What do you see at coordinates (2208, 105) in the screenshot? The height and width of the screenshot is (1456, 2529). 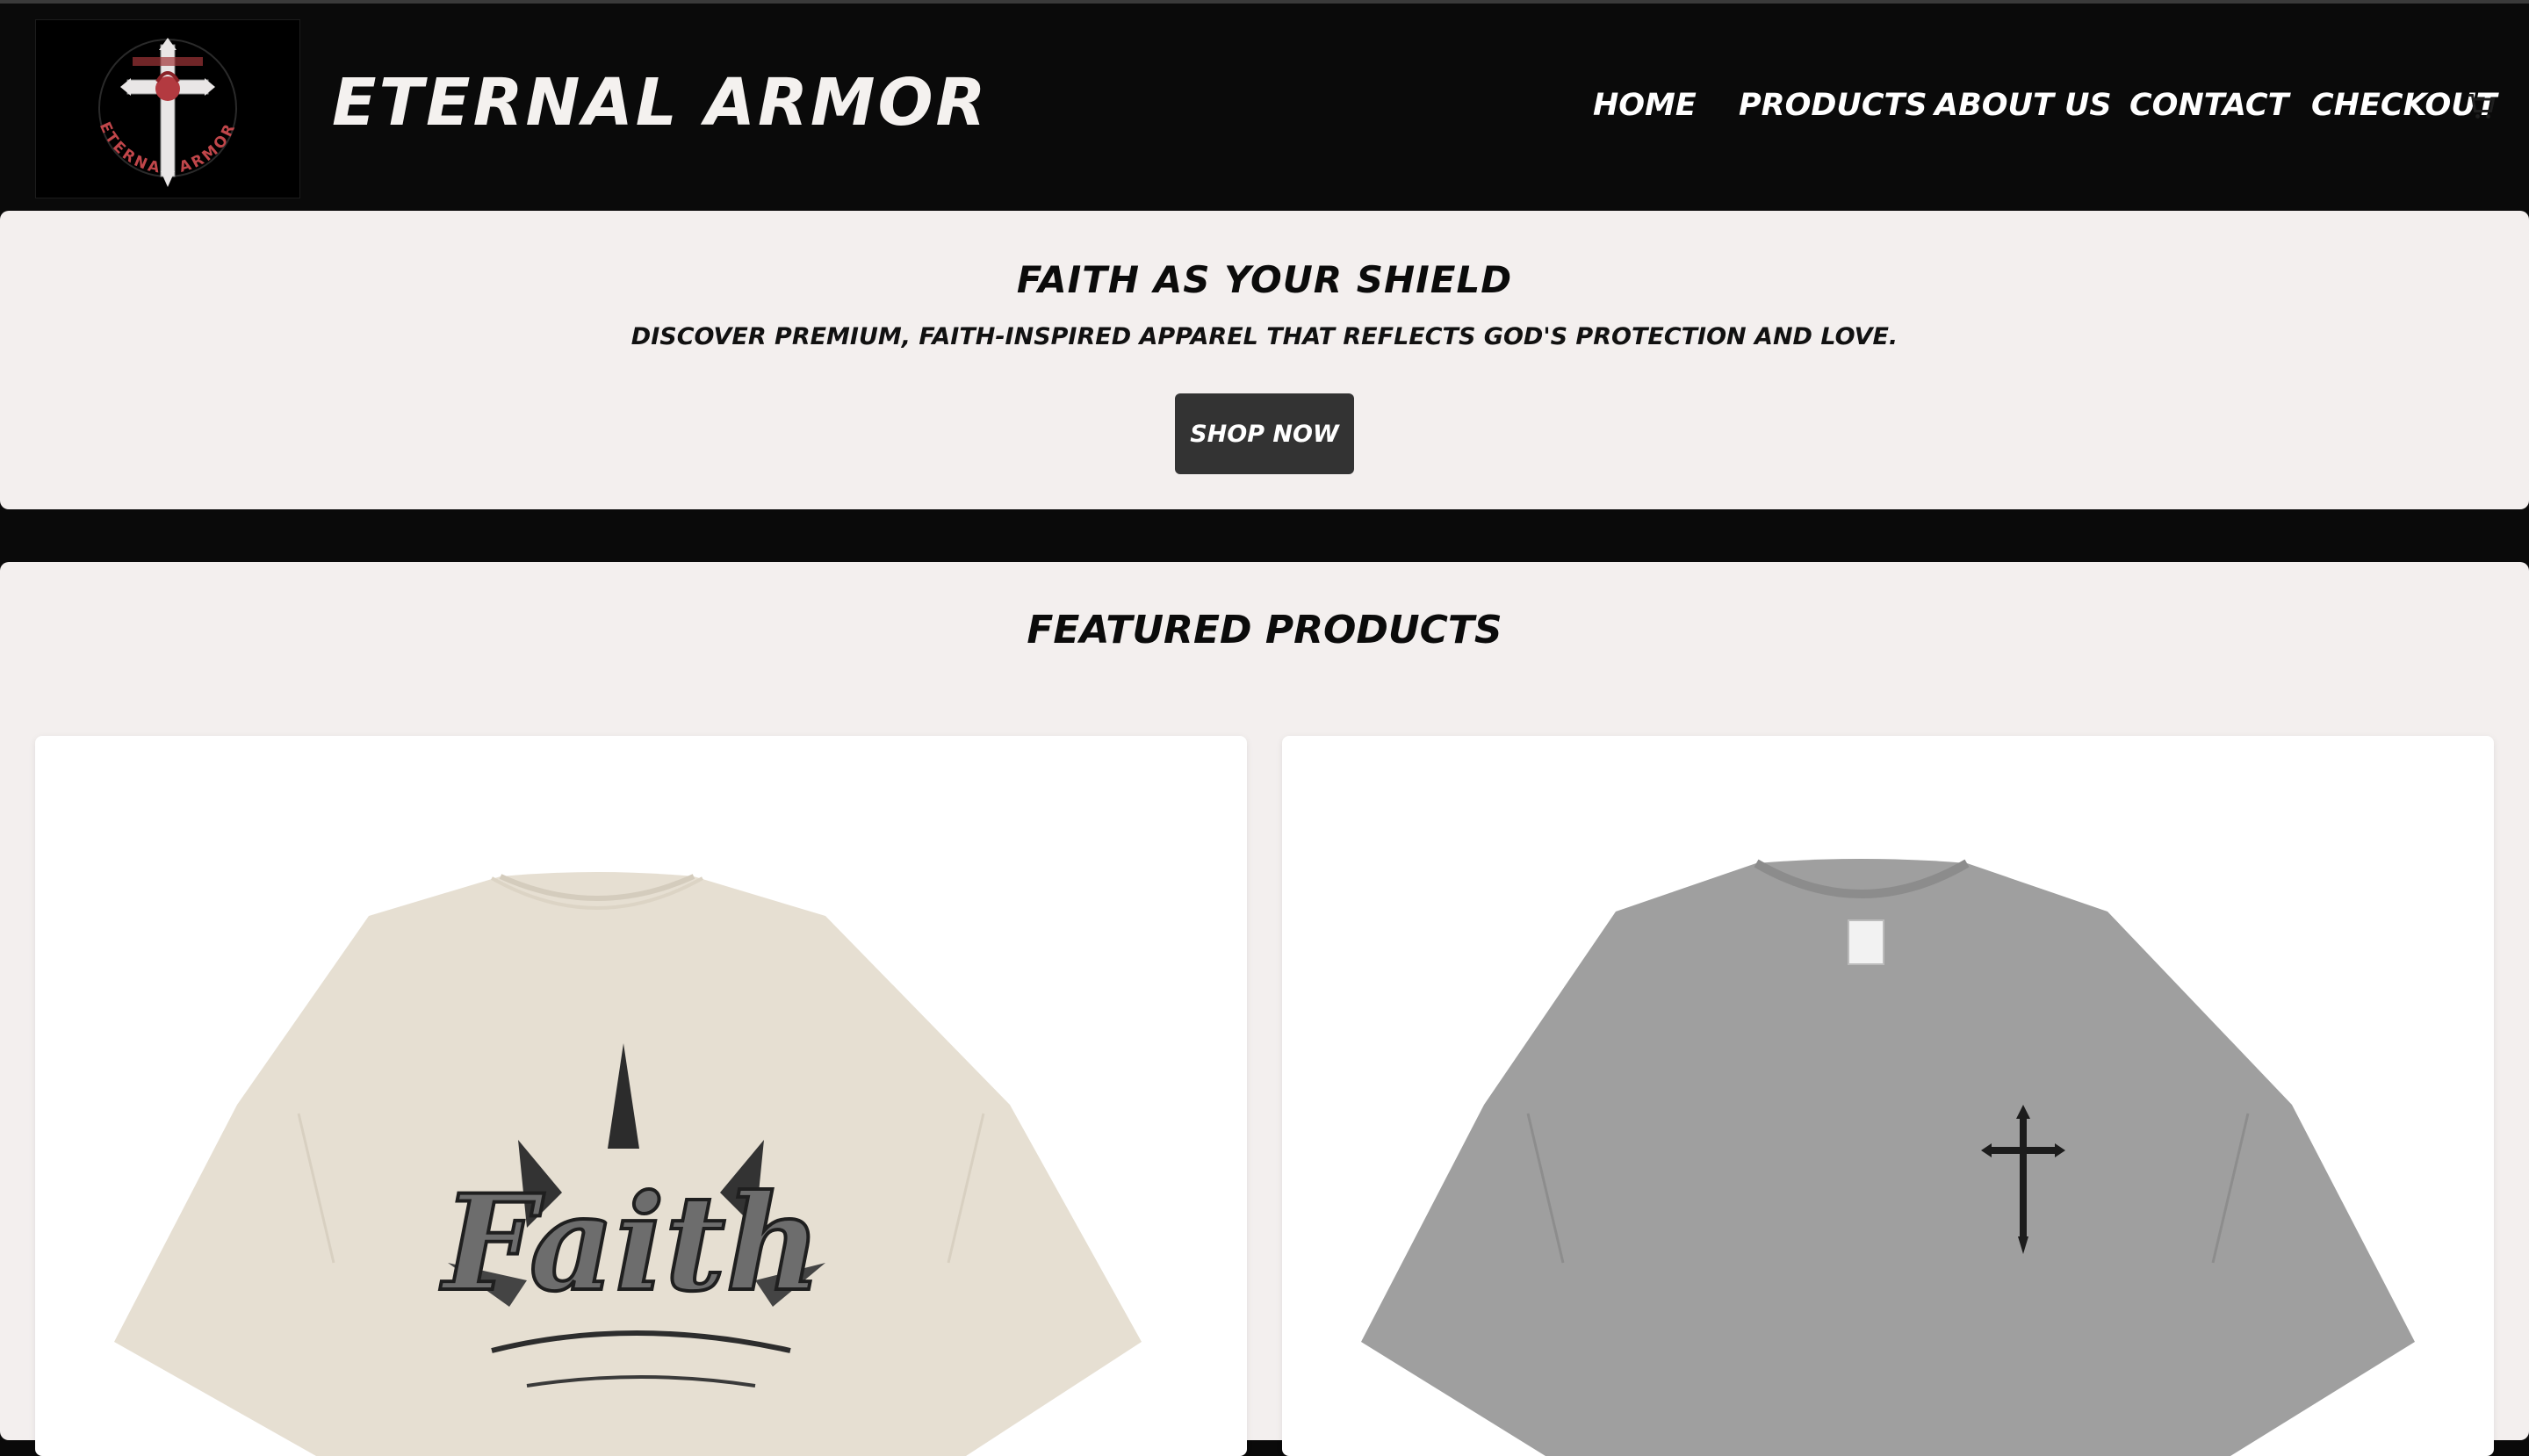 I see `nav-contact: CONTACT` at bounding box center [2208, 105].